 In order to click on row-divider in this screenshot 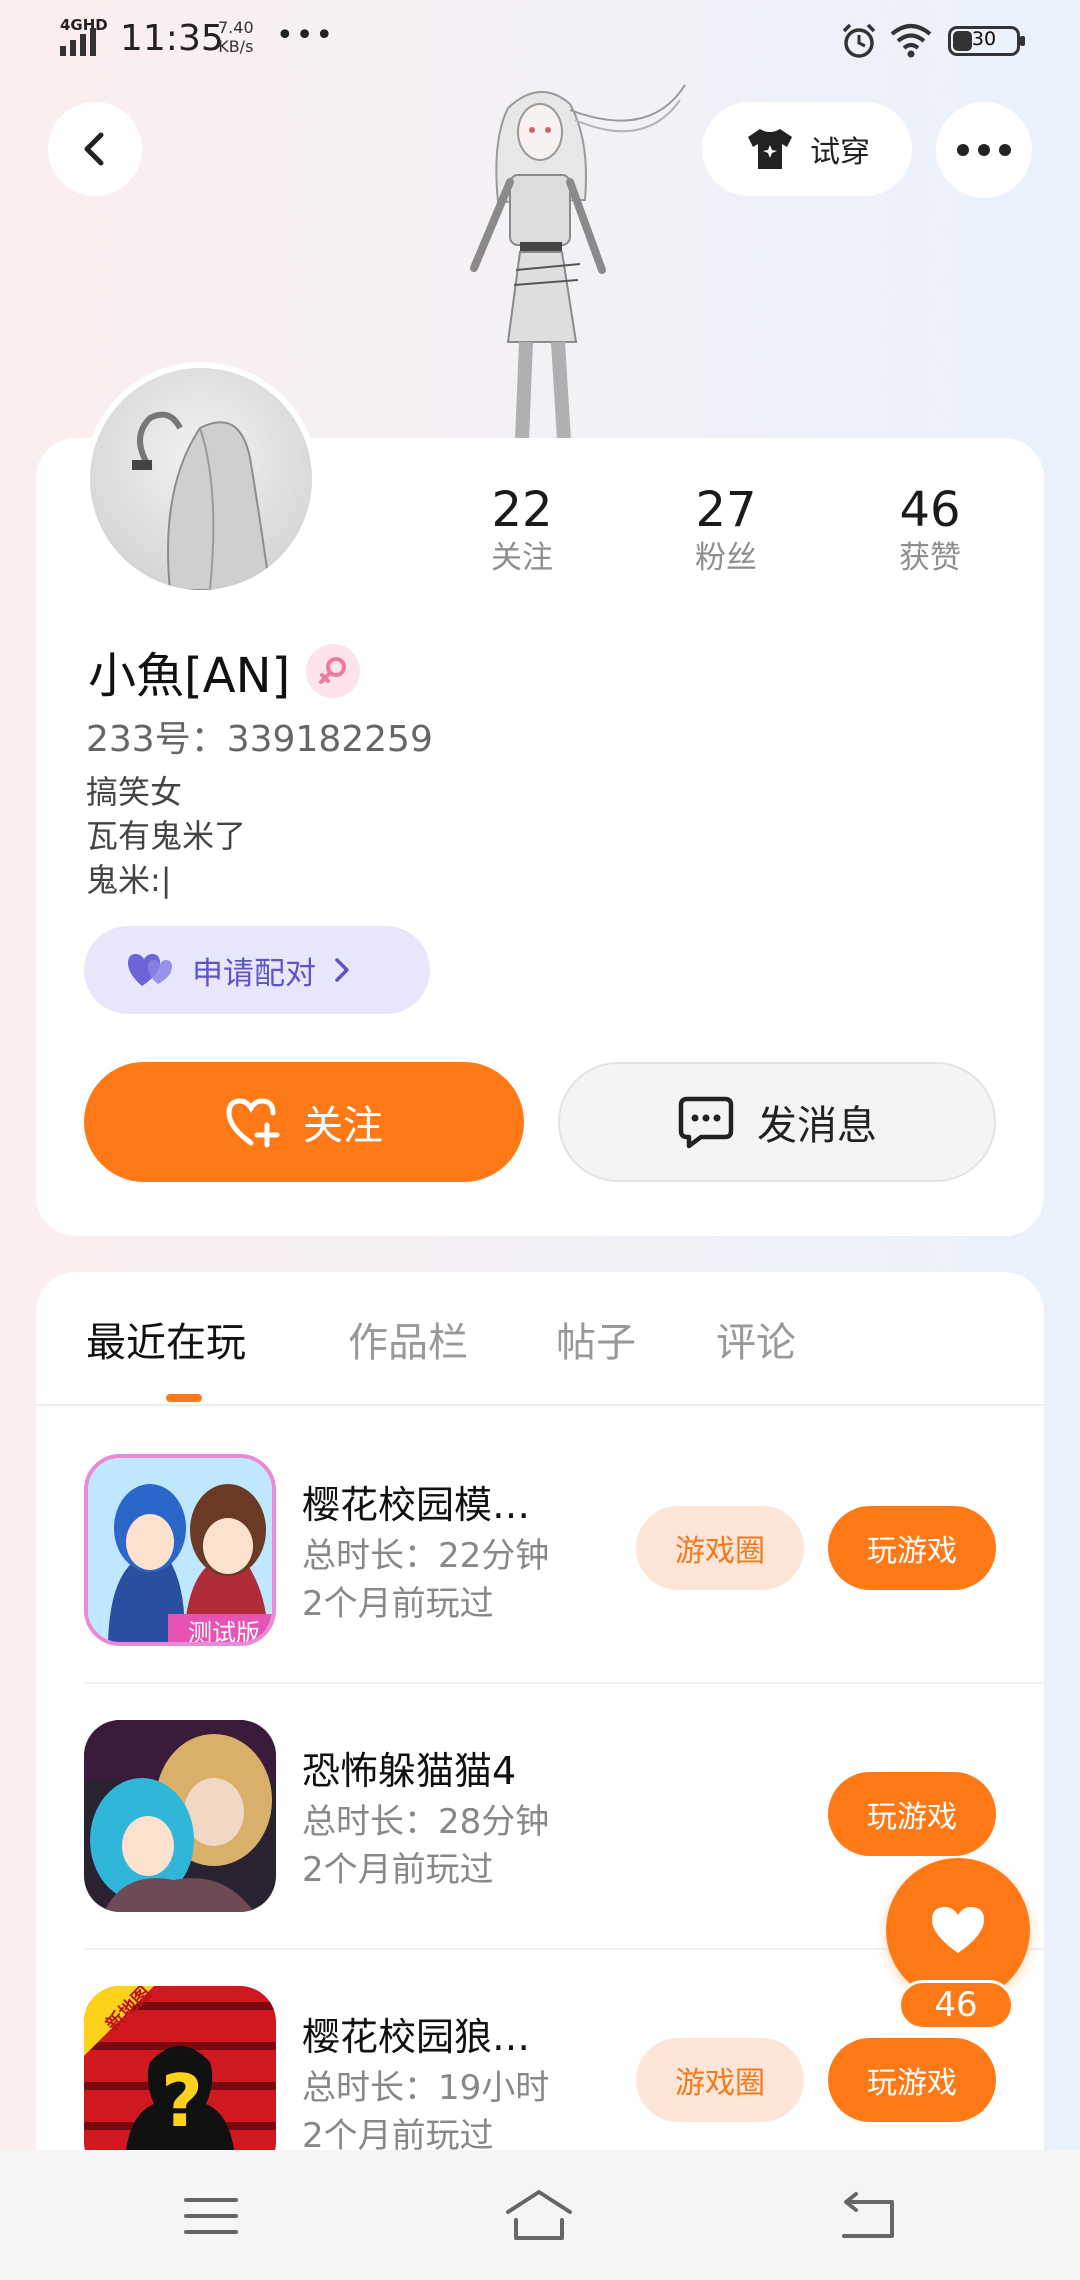, I will do `click(564, 1683)`.